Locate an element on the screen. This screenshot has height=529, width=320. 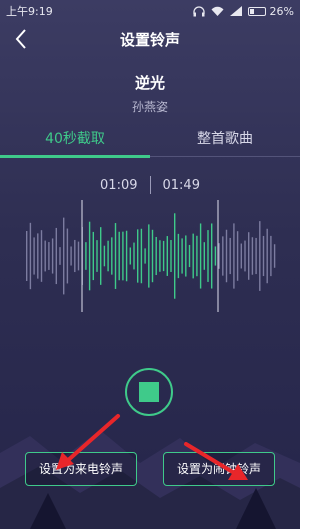
time-separator is located at coordinates (150, 185).